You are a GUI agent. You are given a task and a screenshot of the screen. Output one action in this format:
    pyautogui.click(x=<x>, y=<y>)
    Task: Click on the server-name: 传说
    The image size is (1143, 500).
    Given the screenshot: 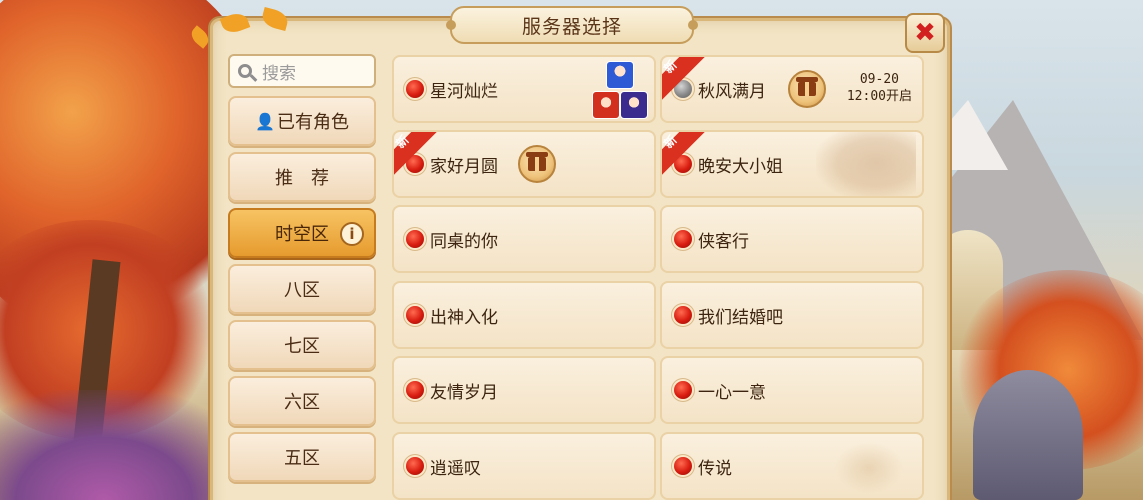 What is the action you would take?
    pyautogui.click(x=715, y=468)
    